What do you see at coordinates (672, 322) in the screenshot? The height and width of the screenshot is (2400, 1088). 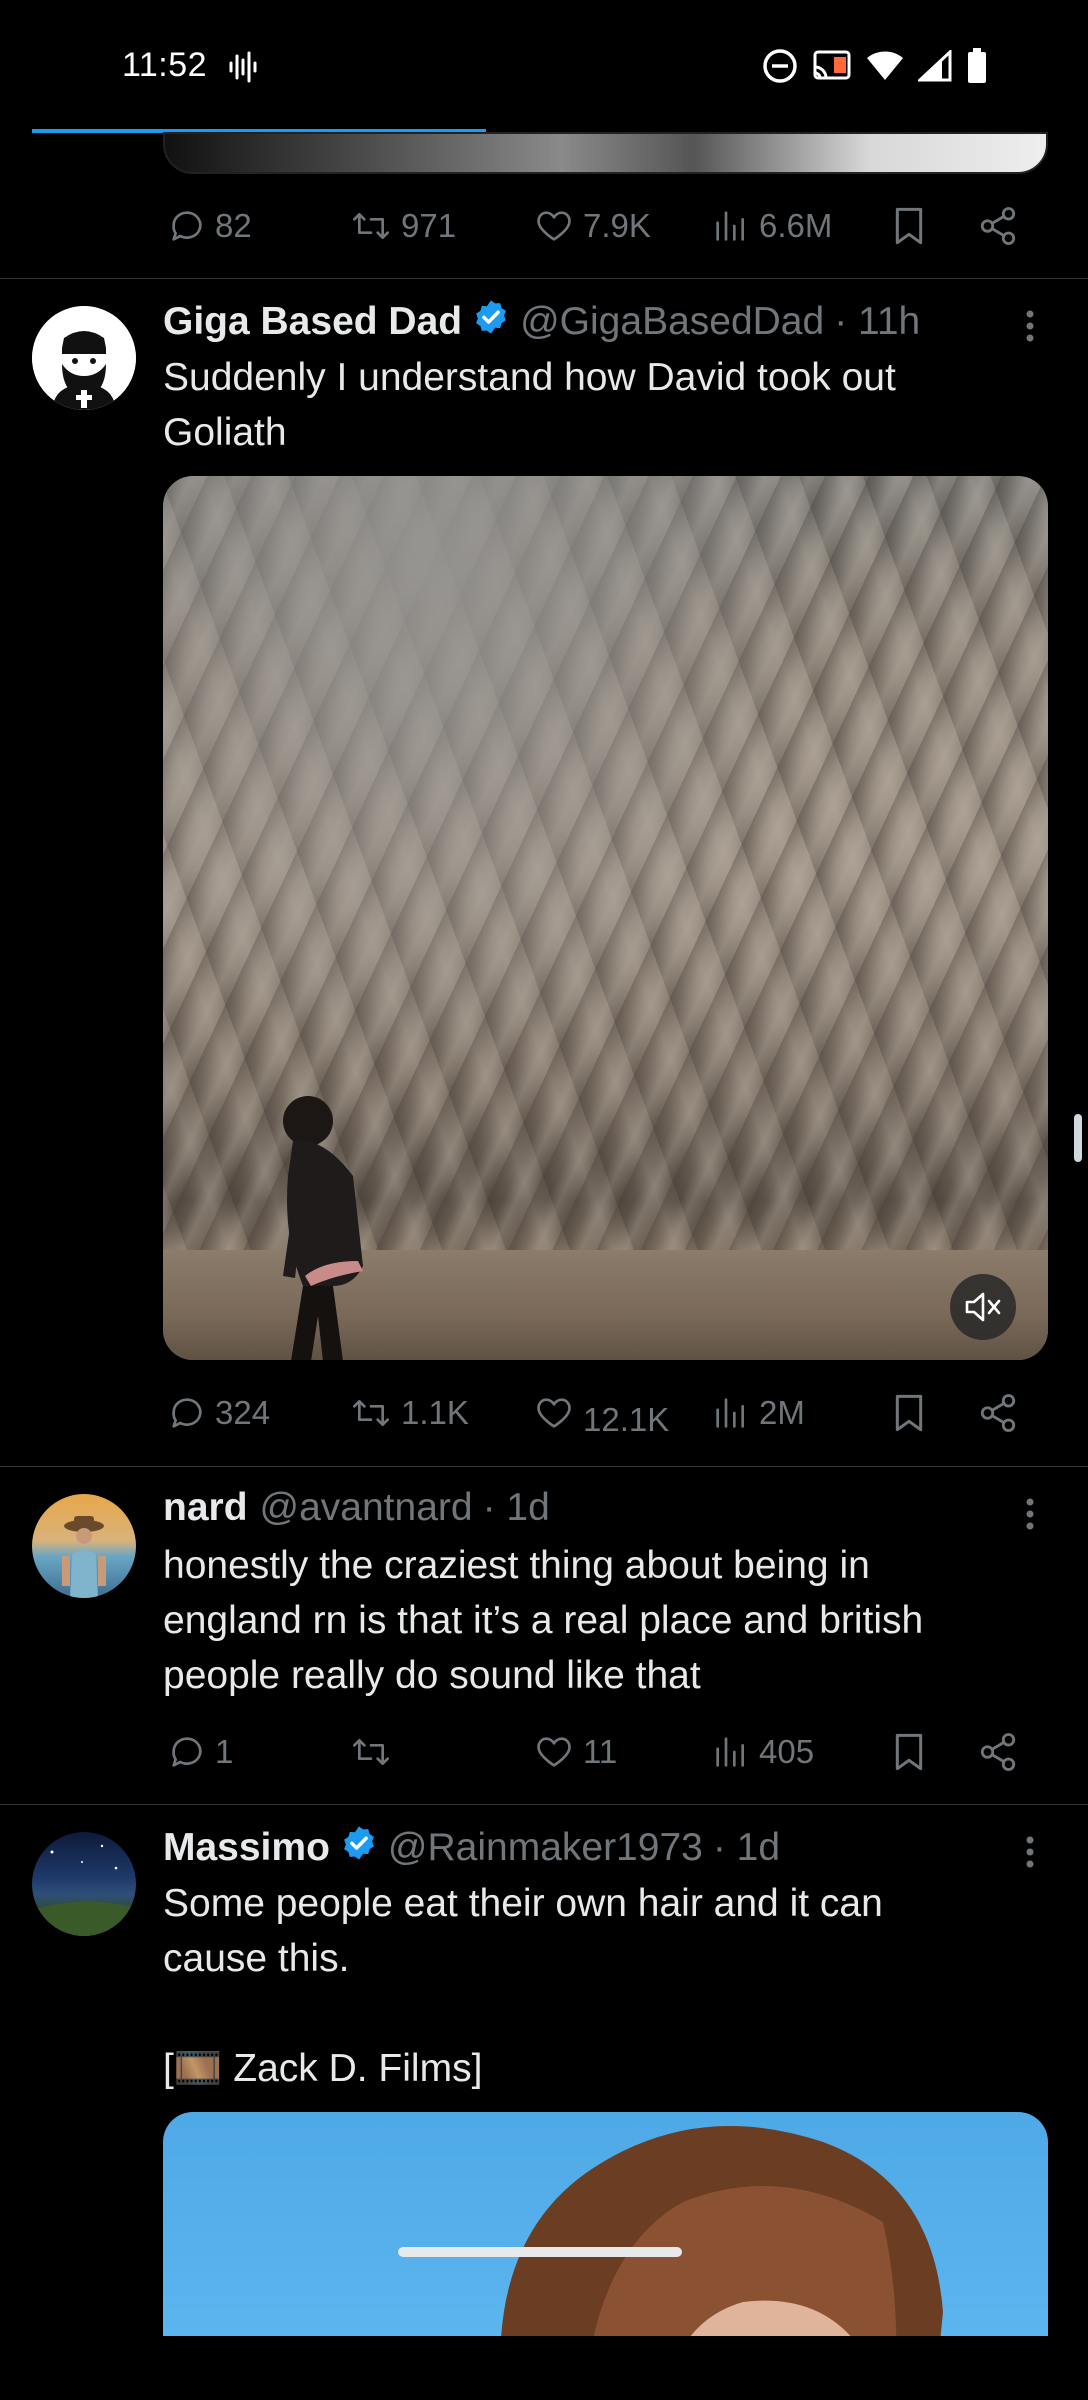 I see `author-handle: @GigaBasedDad` at bounding box center [672, 322].